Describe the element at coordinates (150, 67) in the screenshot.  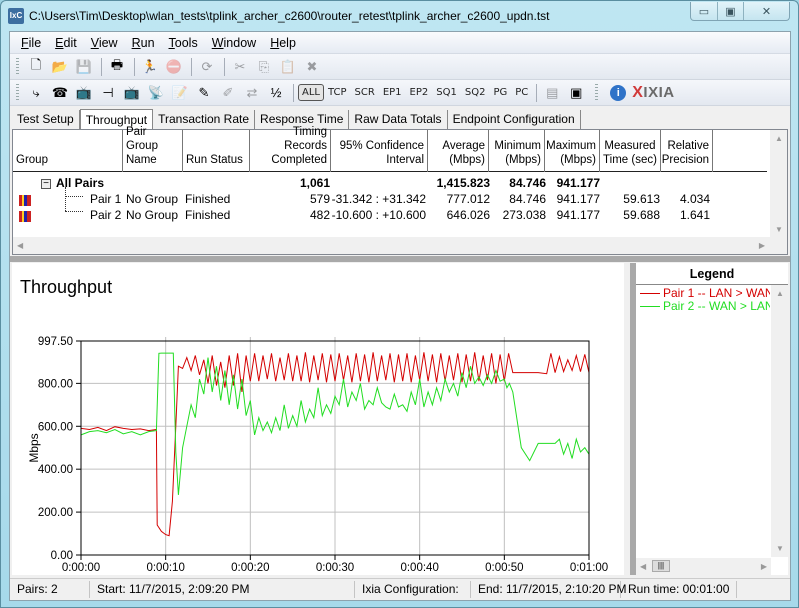
I see `run-button: 🏃` at that location.